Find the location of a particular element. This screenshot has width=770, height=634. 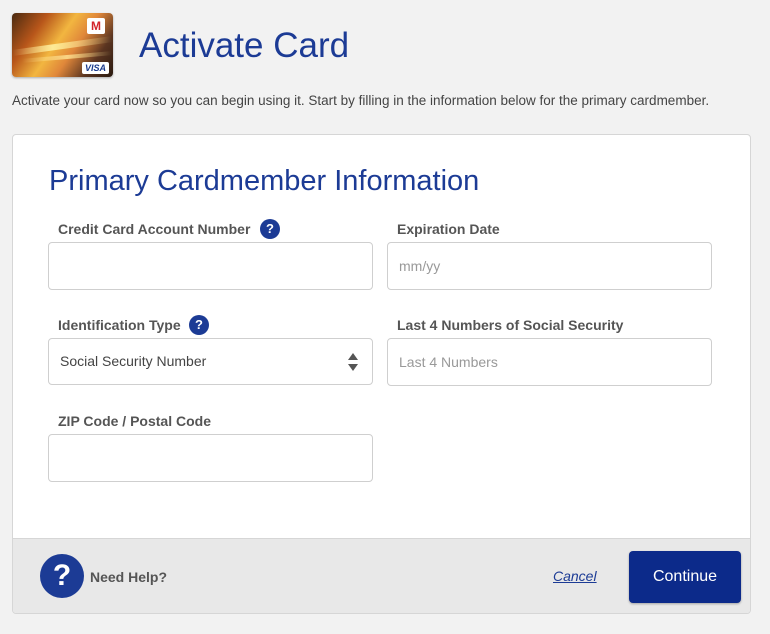

card-image: M VISA is located at coordinates (62, 45).